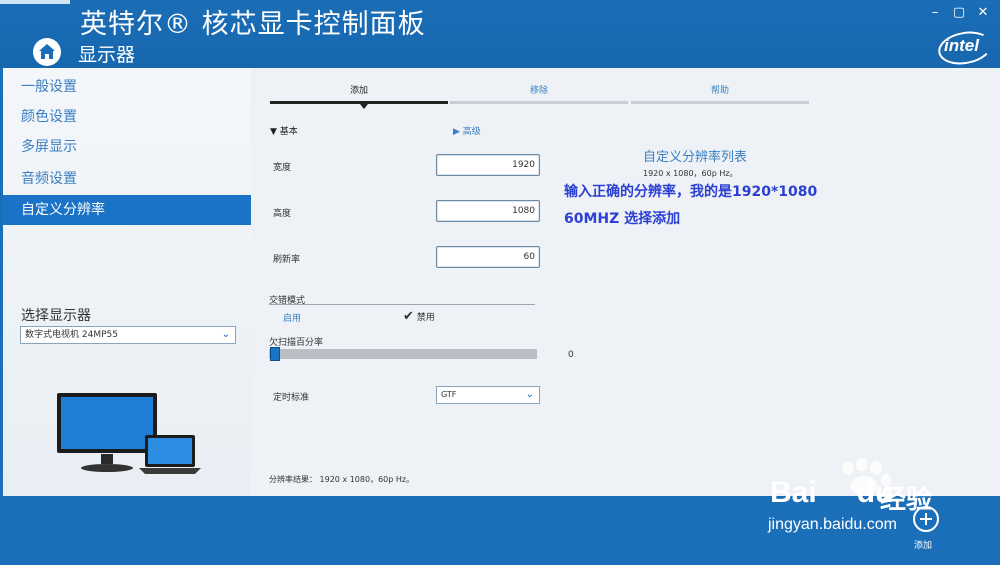 This screenshot has width=1000, height=565. What do you see at coordinates (456, 132) in the screenshot?
I see `triangle-right-icon: ▶` at bounding box center [456, 132].